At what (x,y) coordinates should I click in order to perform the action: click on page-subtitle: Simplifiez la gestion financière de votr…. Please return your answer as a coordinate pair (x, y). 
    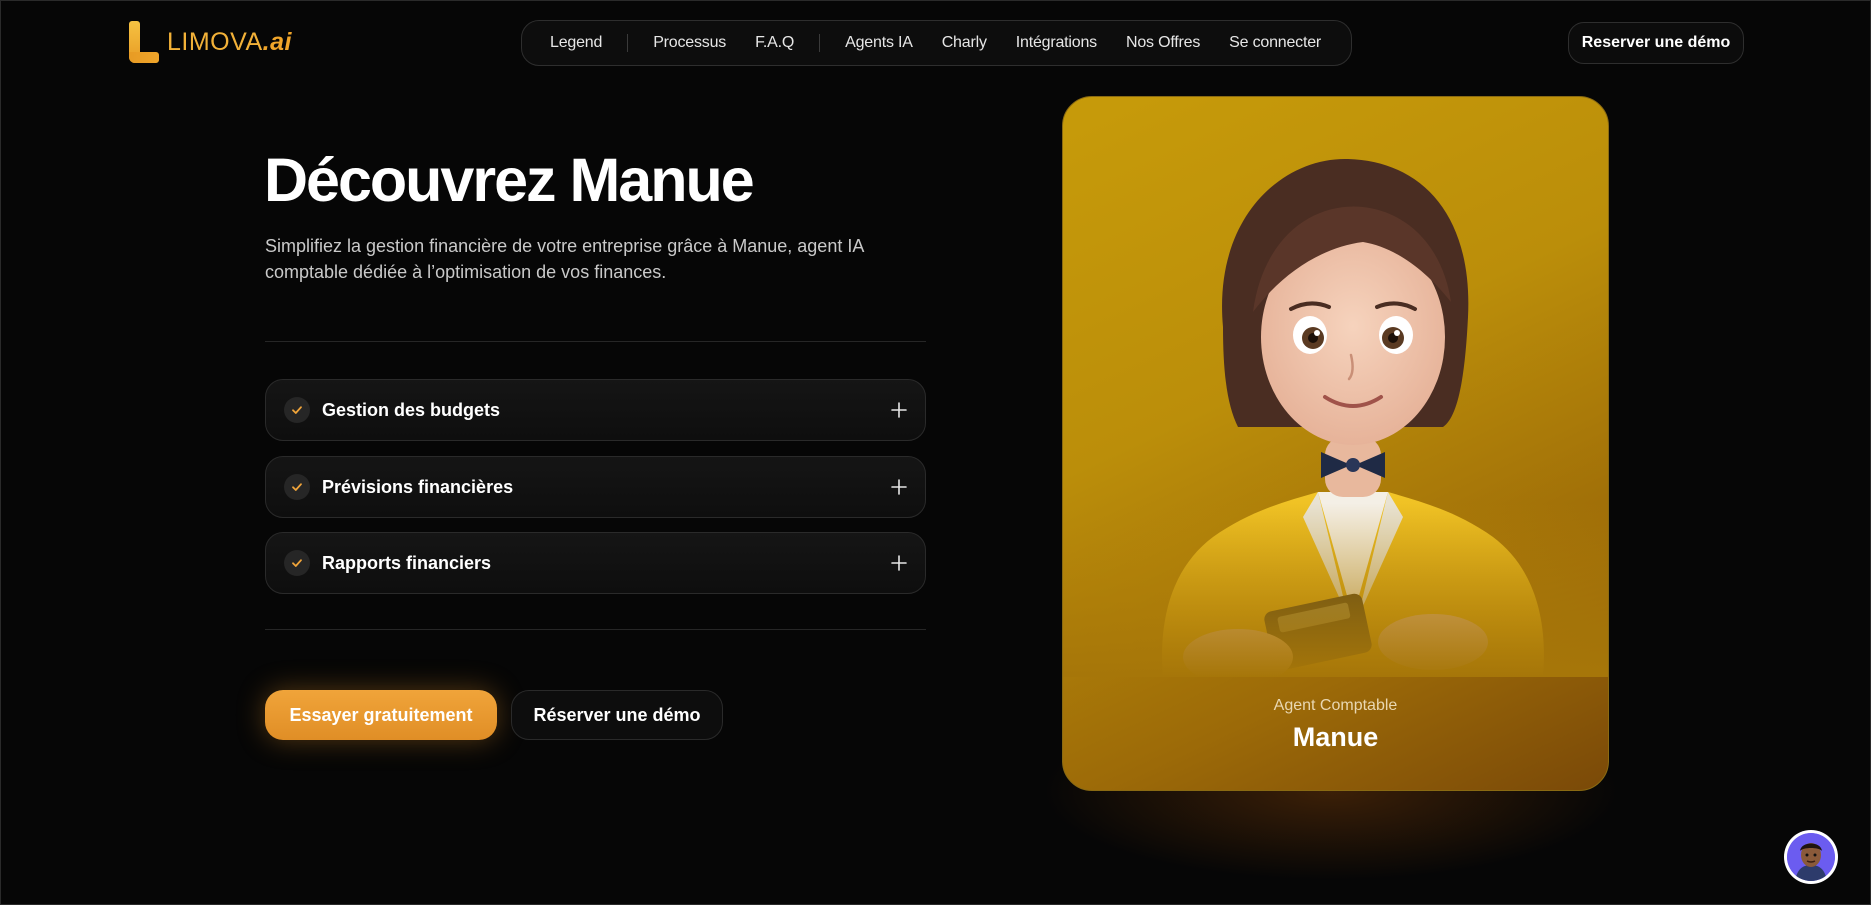
    Looking at the image, I should click on (564, 259).